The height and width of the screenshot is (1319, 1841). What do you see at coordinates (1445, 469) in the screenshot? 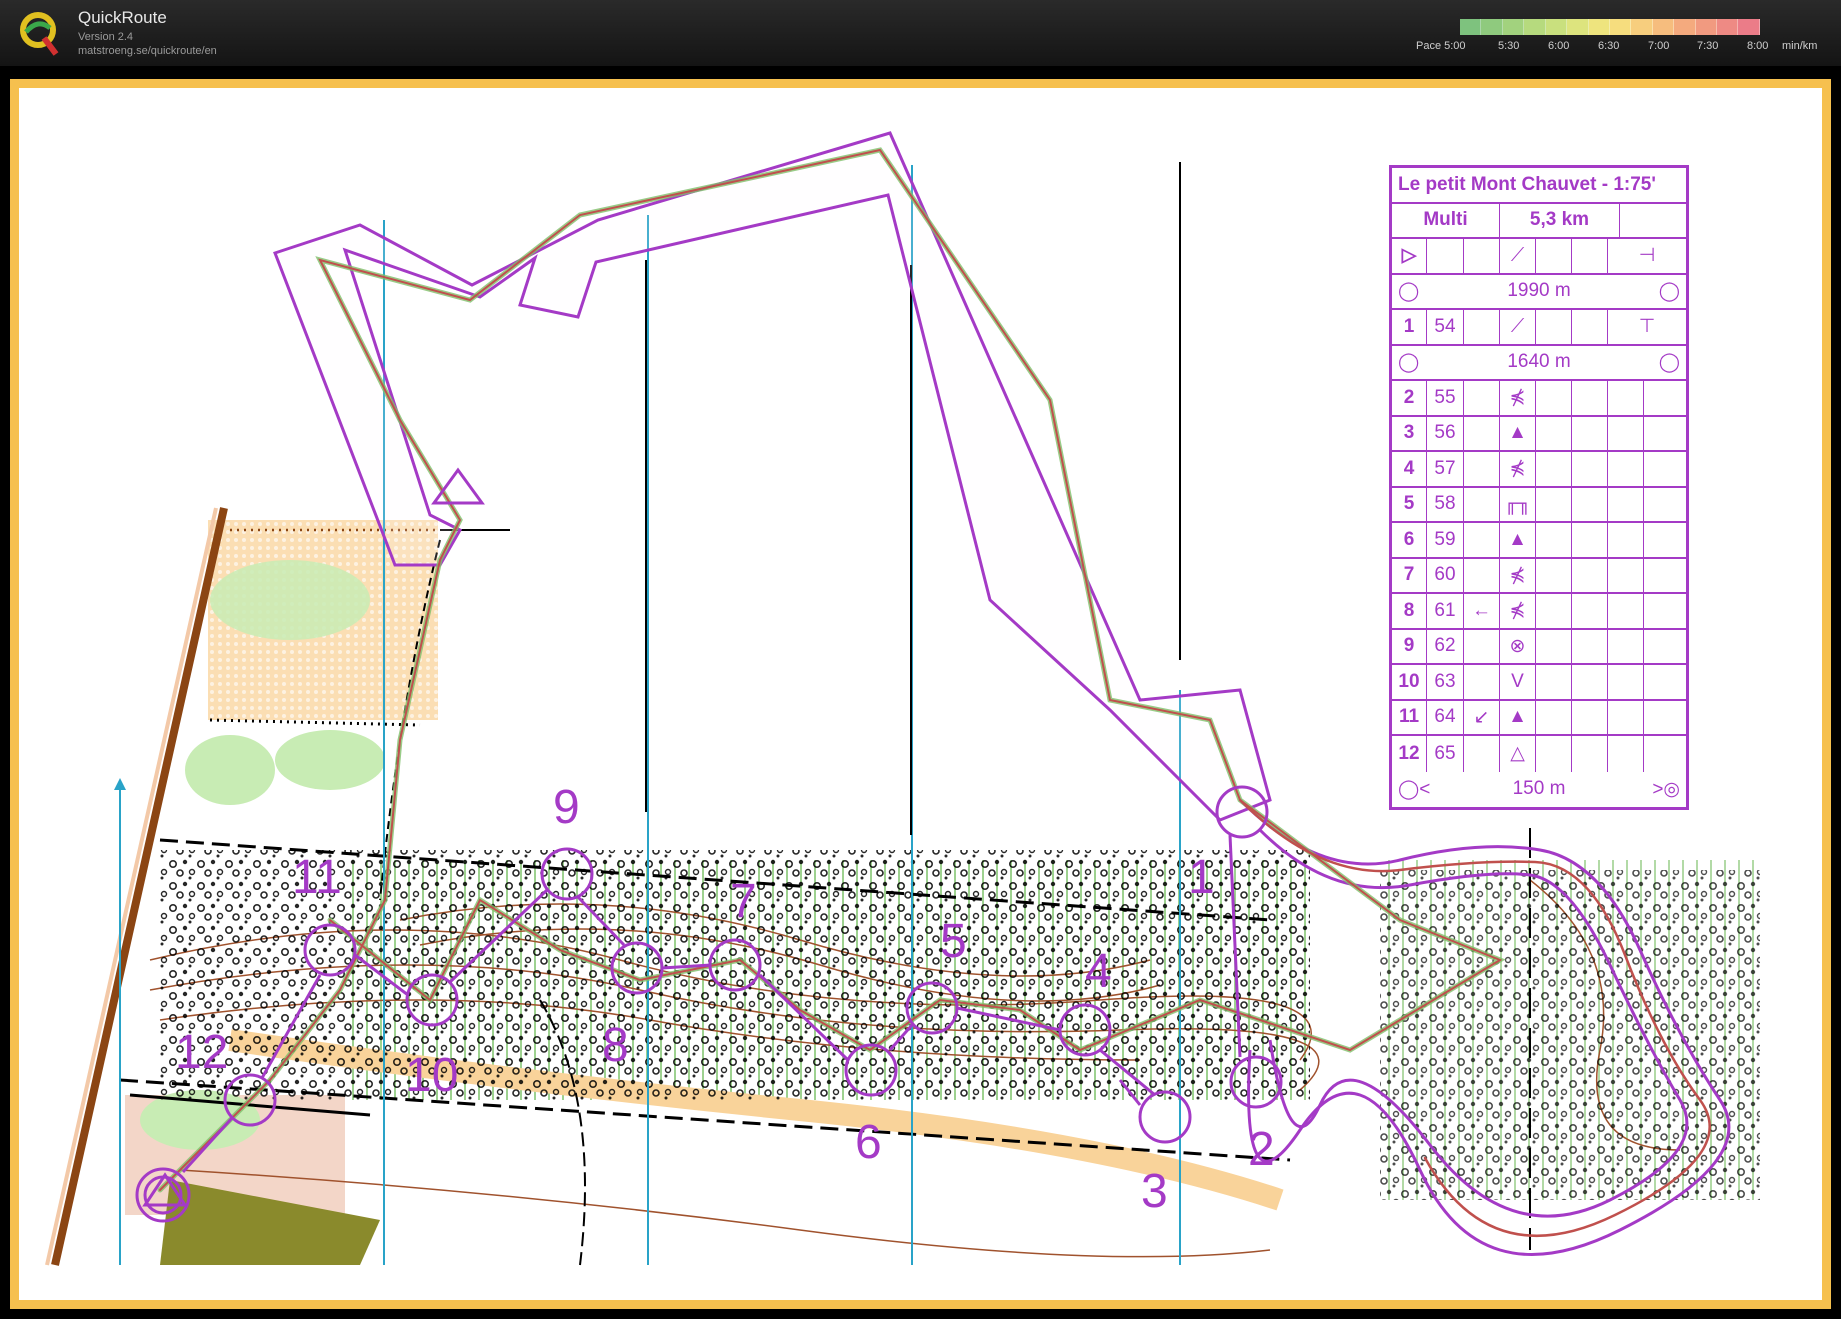
I see `control-code: 57` at bounding box center [1445, 469].